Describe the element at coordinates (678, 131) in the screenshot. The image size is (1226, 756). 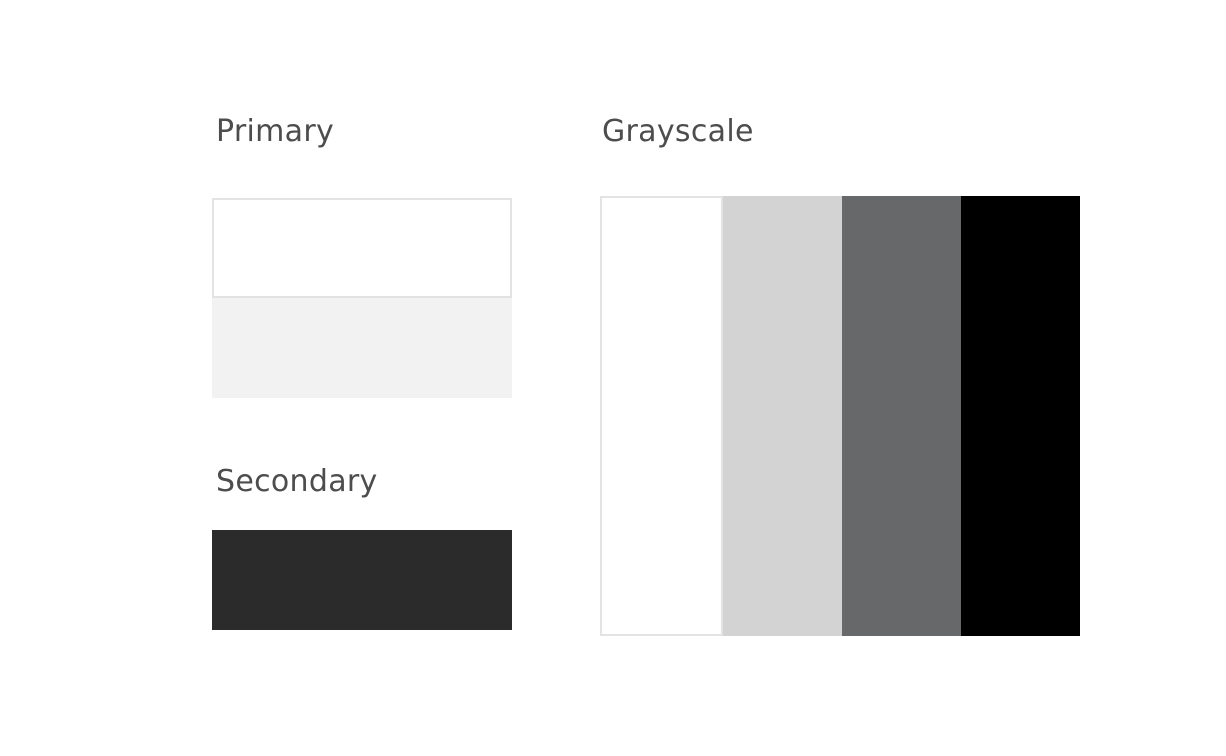
I see `grayscale-heading: Grayscale` at that location.